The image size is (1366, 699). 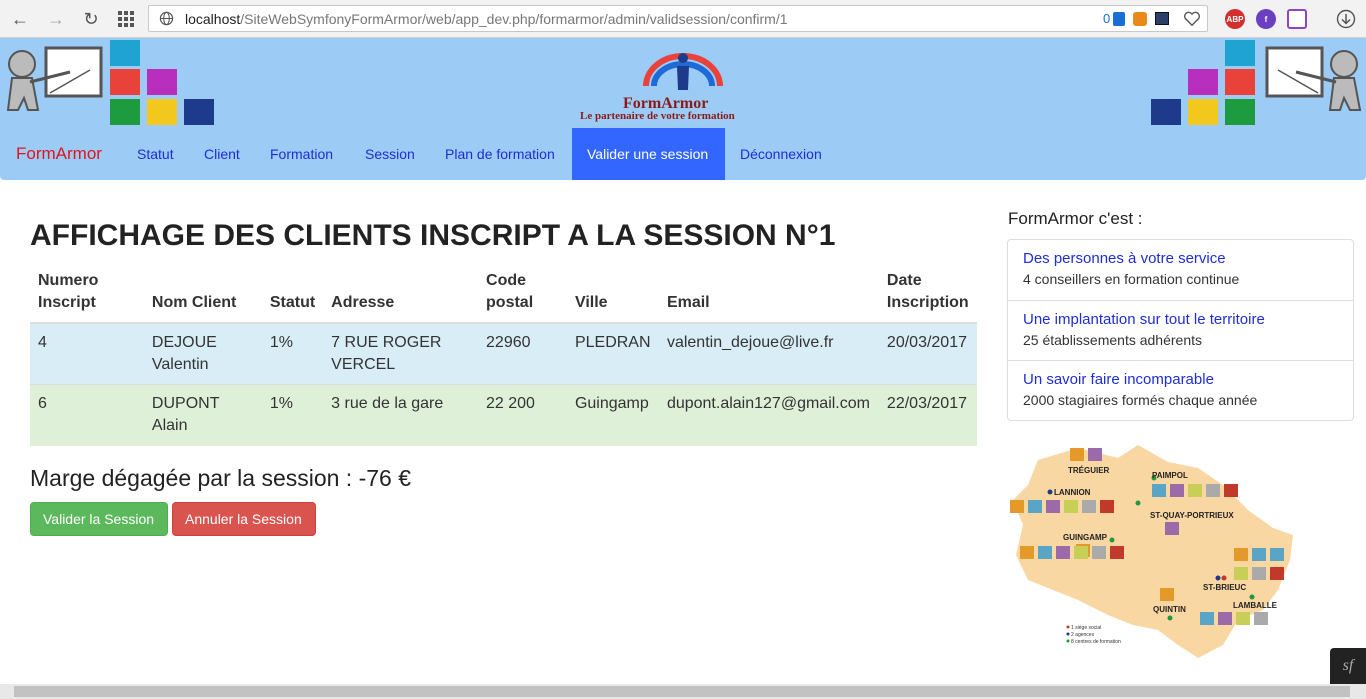 What do you see at coordinates (54, 78) in the screenshot?
I see `presenter-left-illustration` at bounding box center [54, 78].